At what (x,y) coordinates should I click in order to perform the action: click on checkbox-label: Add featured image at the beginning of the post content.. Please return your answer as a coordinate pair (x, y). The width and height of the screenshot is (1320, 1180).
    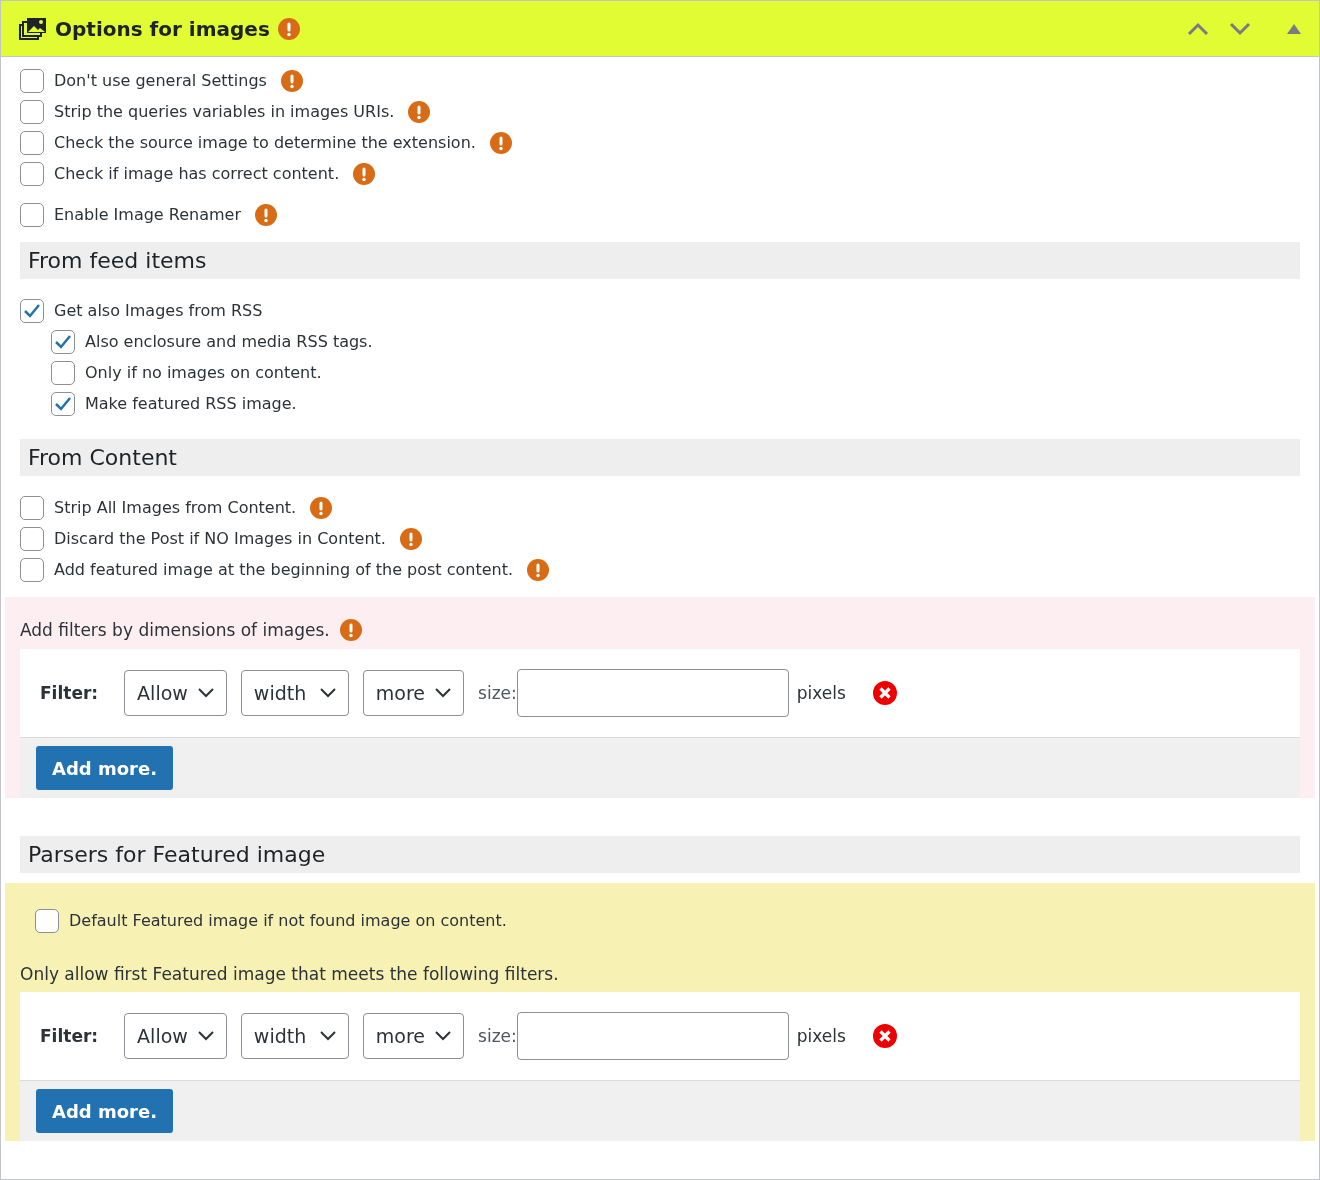
    Looking at the image, I should click on (284, 569).